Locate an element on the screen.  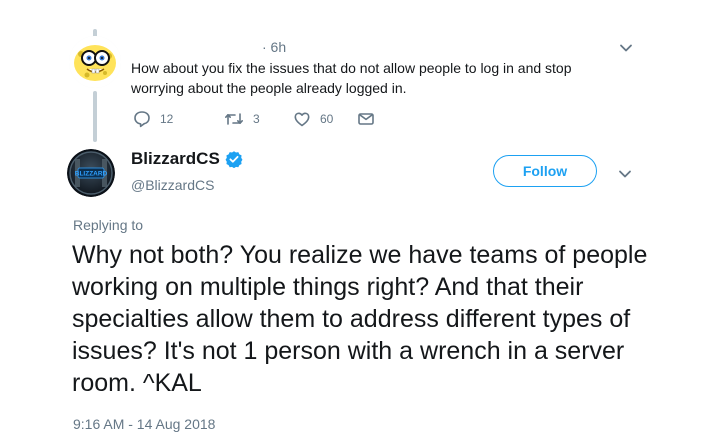
display-name: BlizzardCS is located at coordinates (187, 159).